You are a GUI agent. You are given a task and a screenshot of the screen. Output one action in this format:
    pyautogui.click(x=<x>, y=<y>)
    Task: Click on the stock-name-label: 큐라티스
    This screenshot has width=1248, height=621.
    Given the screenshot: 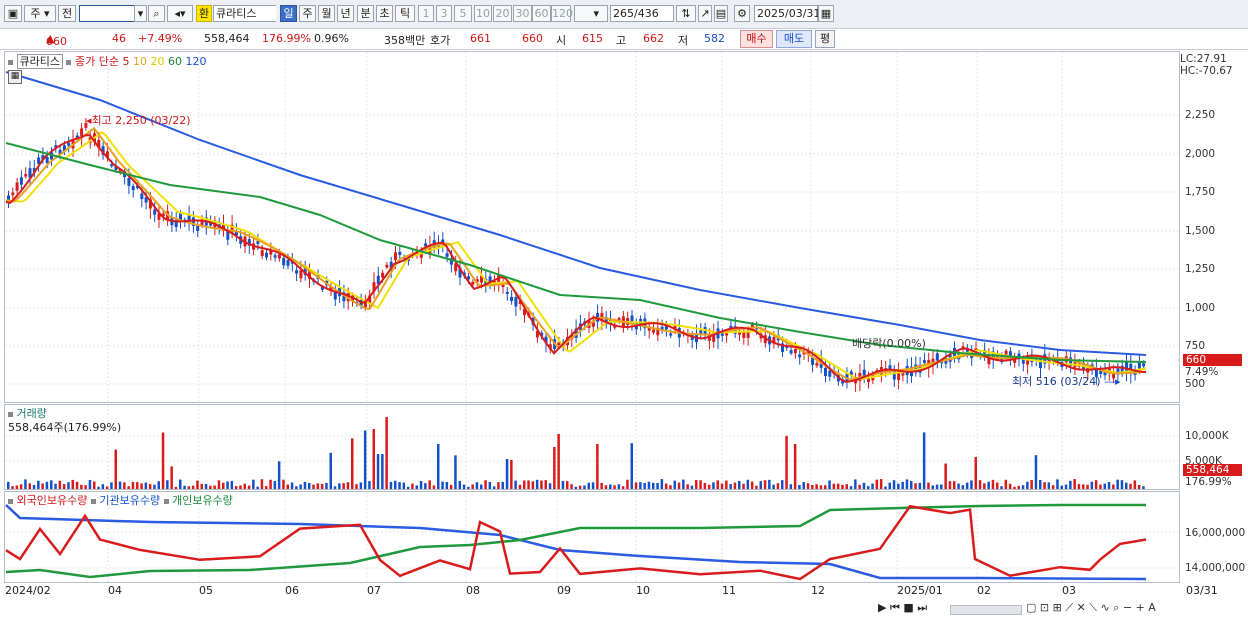 What is the action you would take?
    pyautogui.click(x=39, y=61)
    